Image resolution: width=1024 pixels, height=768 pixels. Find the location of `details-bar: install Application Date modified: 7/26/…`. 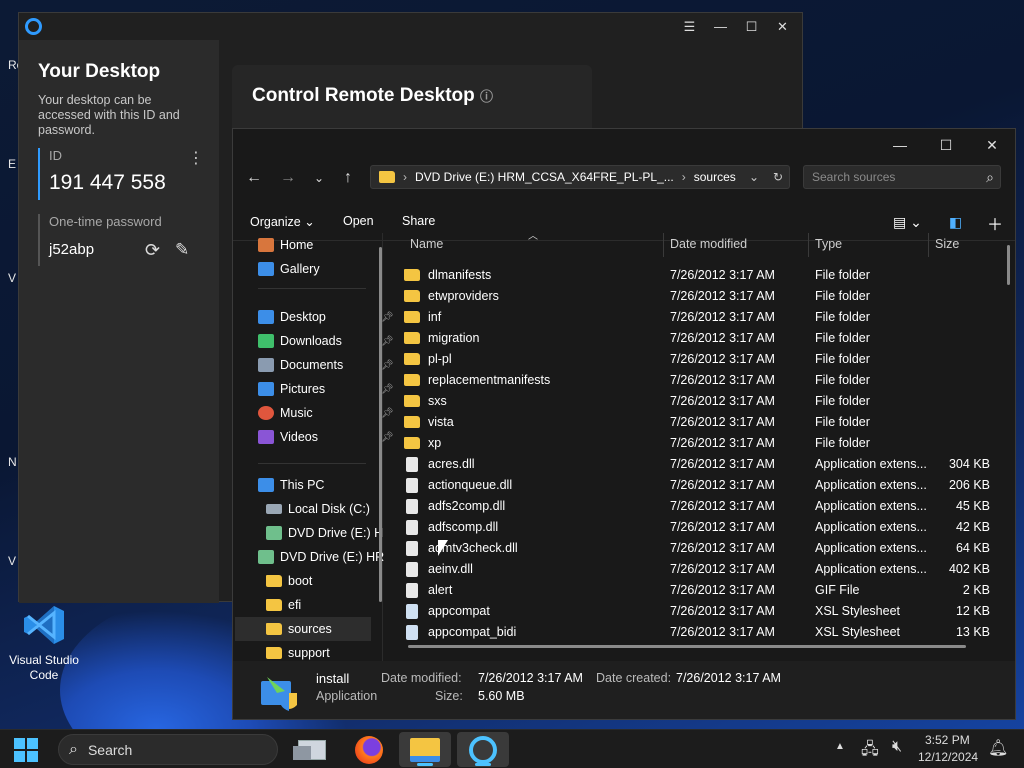

details-bar: install Application Date modified: 7/26/… is located at coordinates (624, 690).